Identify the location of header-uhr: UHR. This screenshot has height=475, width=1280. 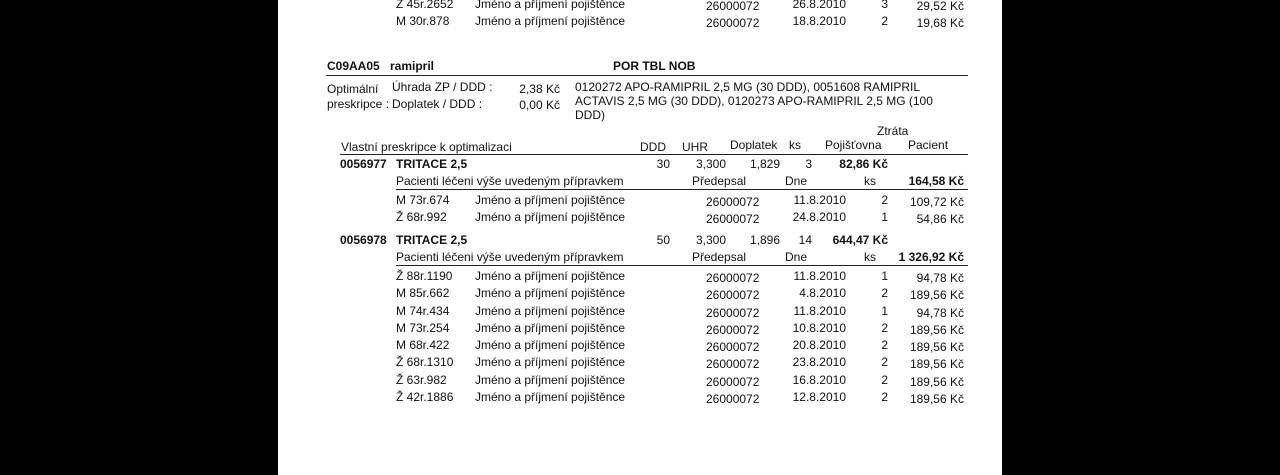
(695, 147).